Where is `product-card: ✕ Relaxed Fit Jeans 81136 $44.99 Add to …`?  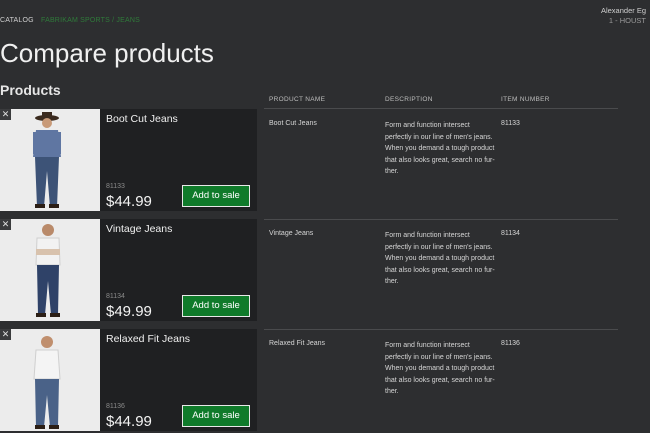 product-card: ✕ Relaxed Fit Jeans 81136 $44.99 Add to … is located at coordinates (128, 380).